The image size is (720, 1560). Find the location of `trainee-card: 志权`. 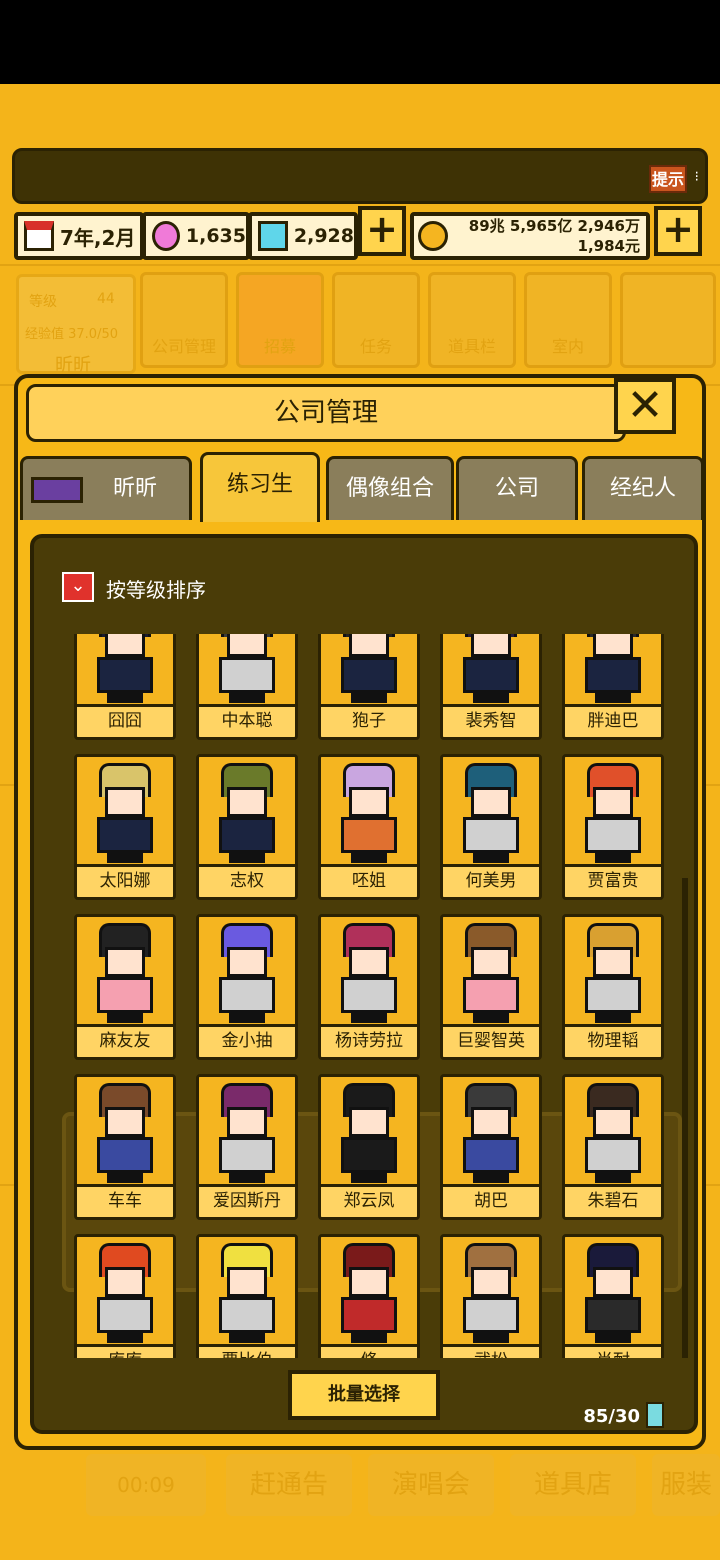

trainee-card: 志权 is located at coordinates (247, 827).